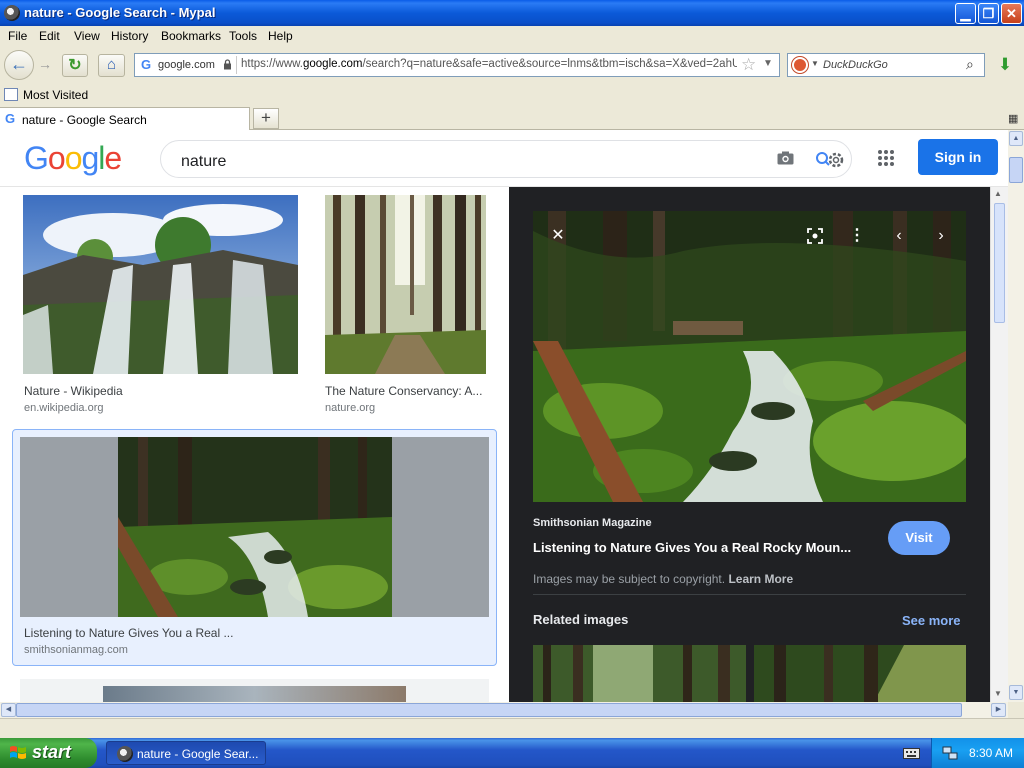  I want to click on clock: 8:30 AM, so click(991, 753).